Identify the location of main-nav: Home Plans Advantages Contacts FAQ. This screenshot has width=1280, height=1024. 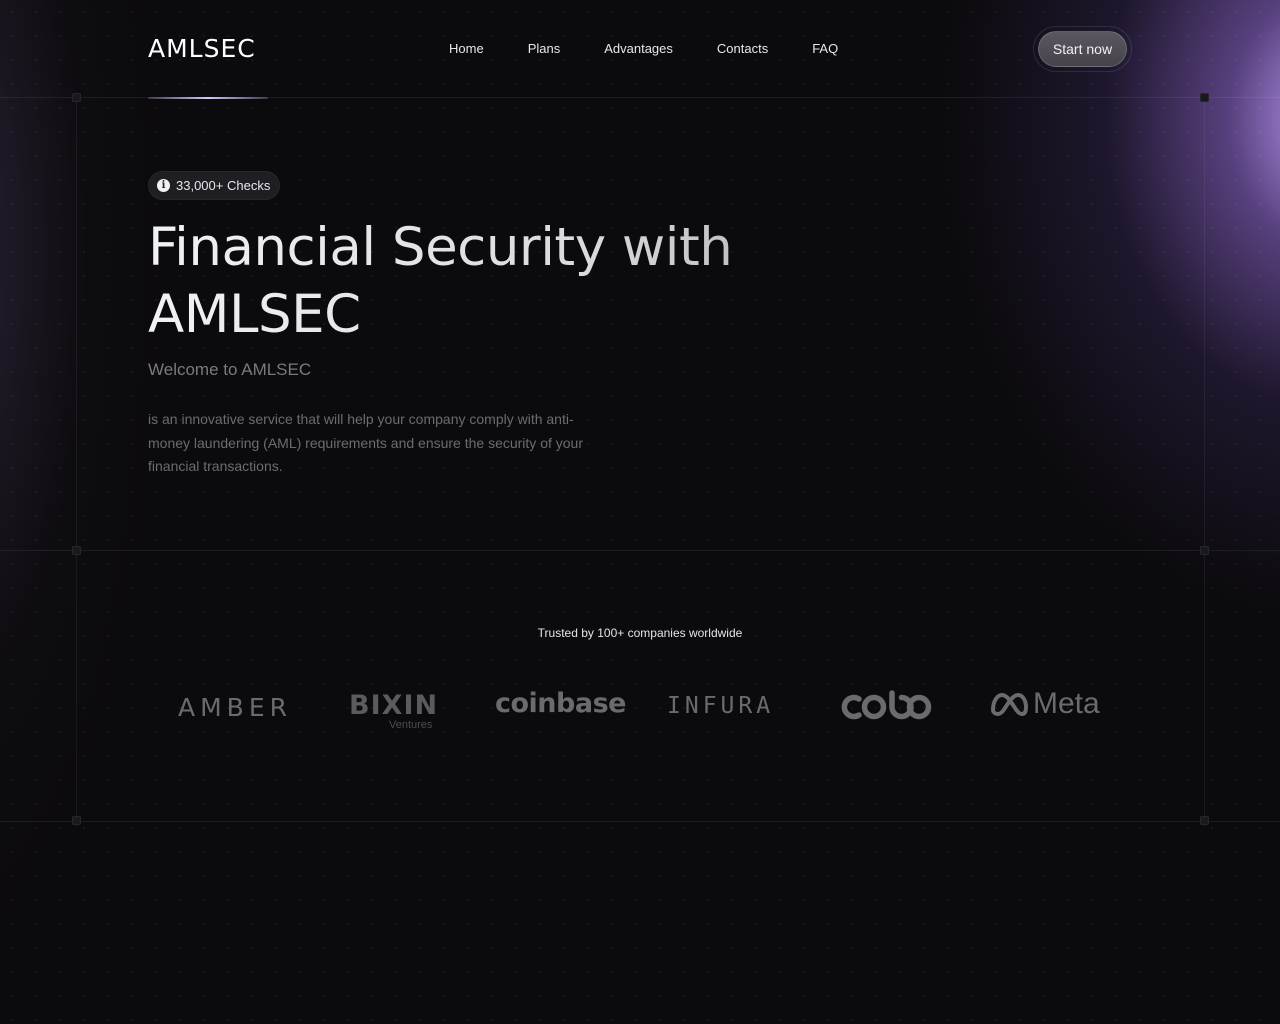
(665, 48).